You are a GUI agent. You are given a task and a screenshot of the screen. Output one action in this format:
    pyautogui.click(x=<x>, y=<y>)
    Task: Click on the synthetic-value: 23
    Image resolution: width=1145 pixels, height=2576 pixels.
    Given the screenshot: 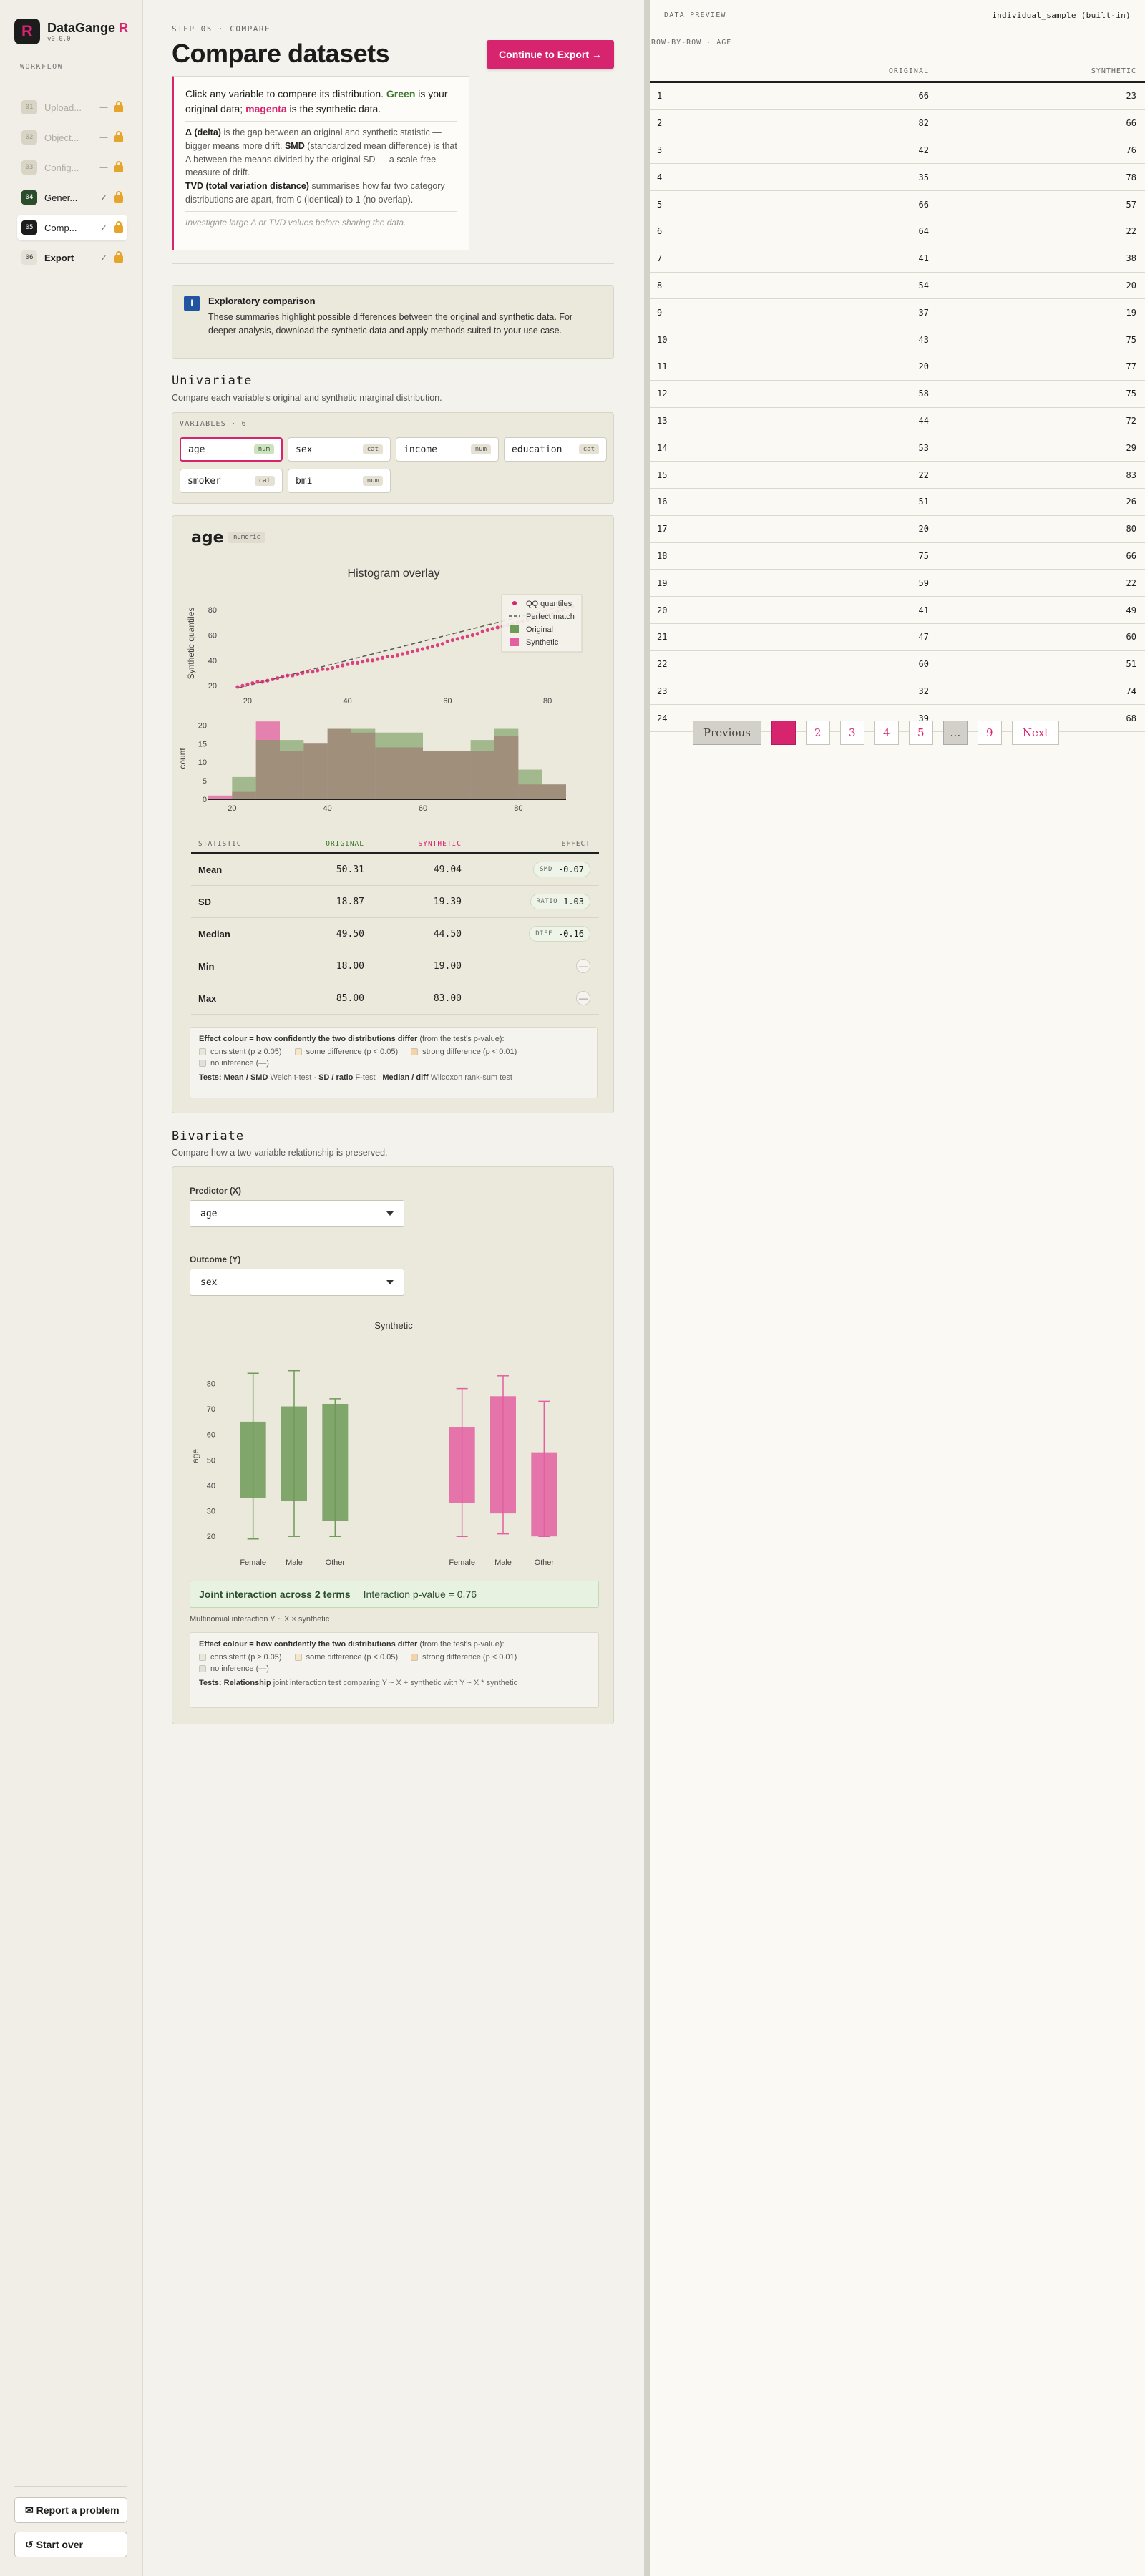 What is the action you would take?
    pyautogui.click(x=1131, y=96)
    